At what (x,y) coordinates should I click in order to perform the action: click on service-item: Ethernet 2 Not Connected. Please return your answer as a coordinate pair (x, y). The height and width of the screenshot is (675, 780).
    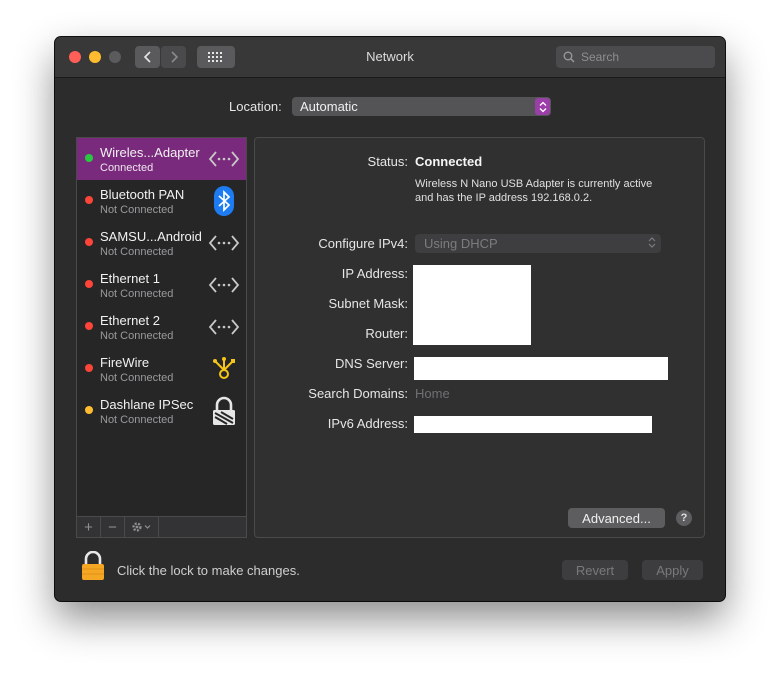
    Looking at the image, I should click on (161, 327).